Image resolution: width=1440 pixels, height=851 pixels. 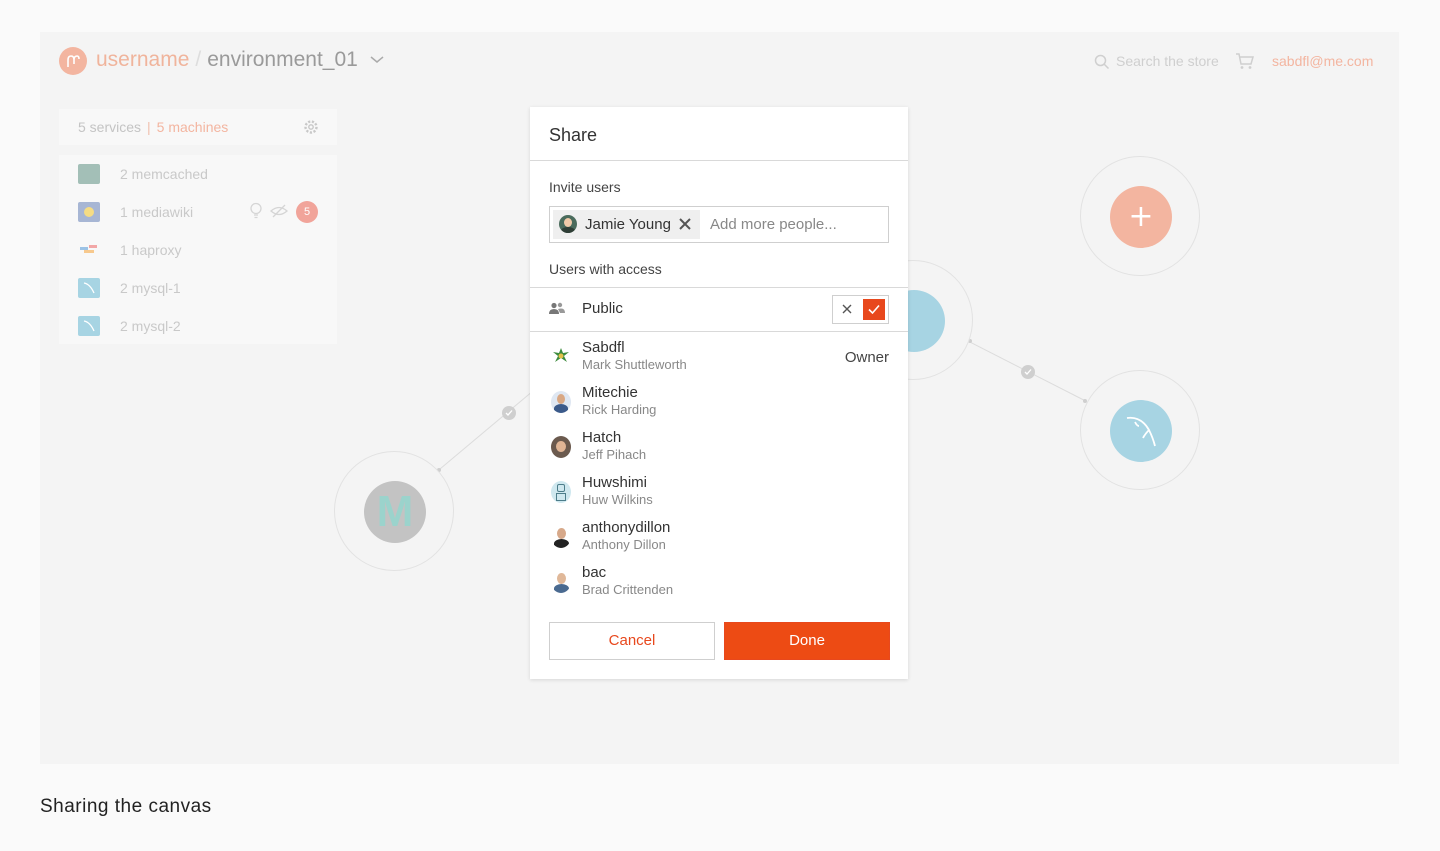 I want to click on cart-icon, so click(x=1245, y=61).